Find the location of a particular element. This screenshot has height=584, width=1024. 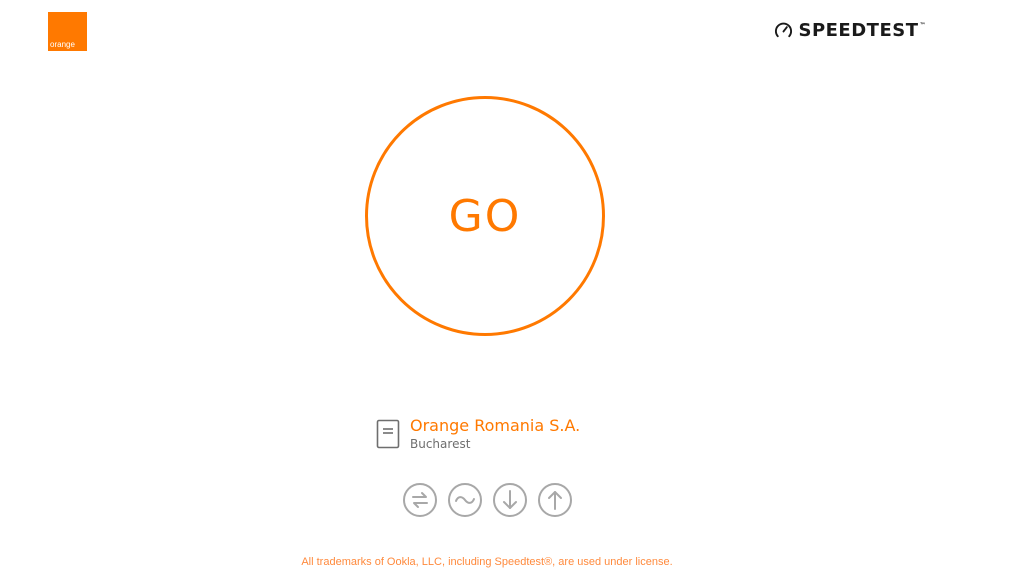

go-button: GO is located at coordinates (485, 216).